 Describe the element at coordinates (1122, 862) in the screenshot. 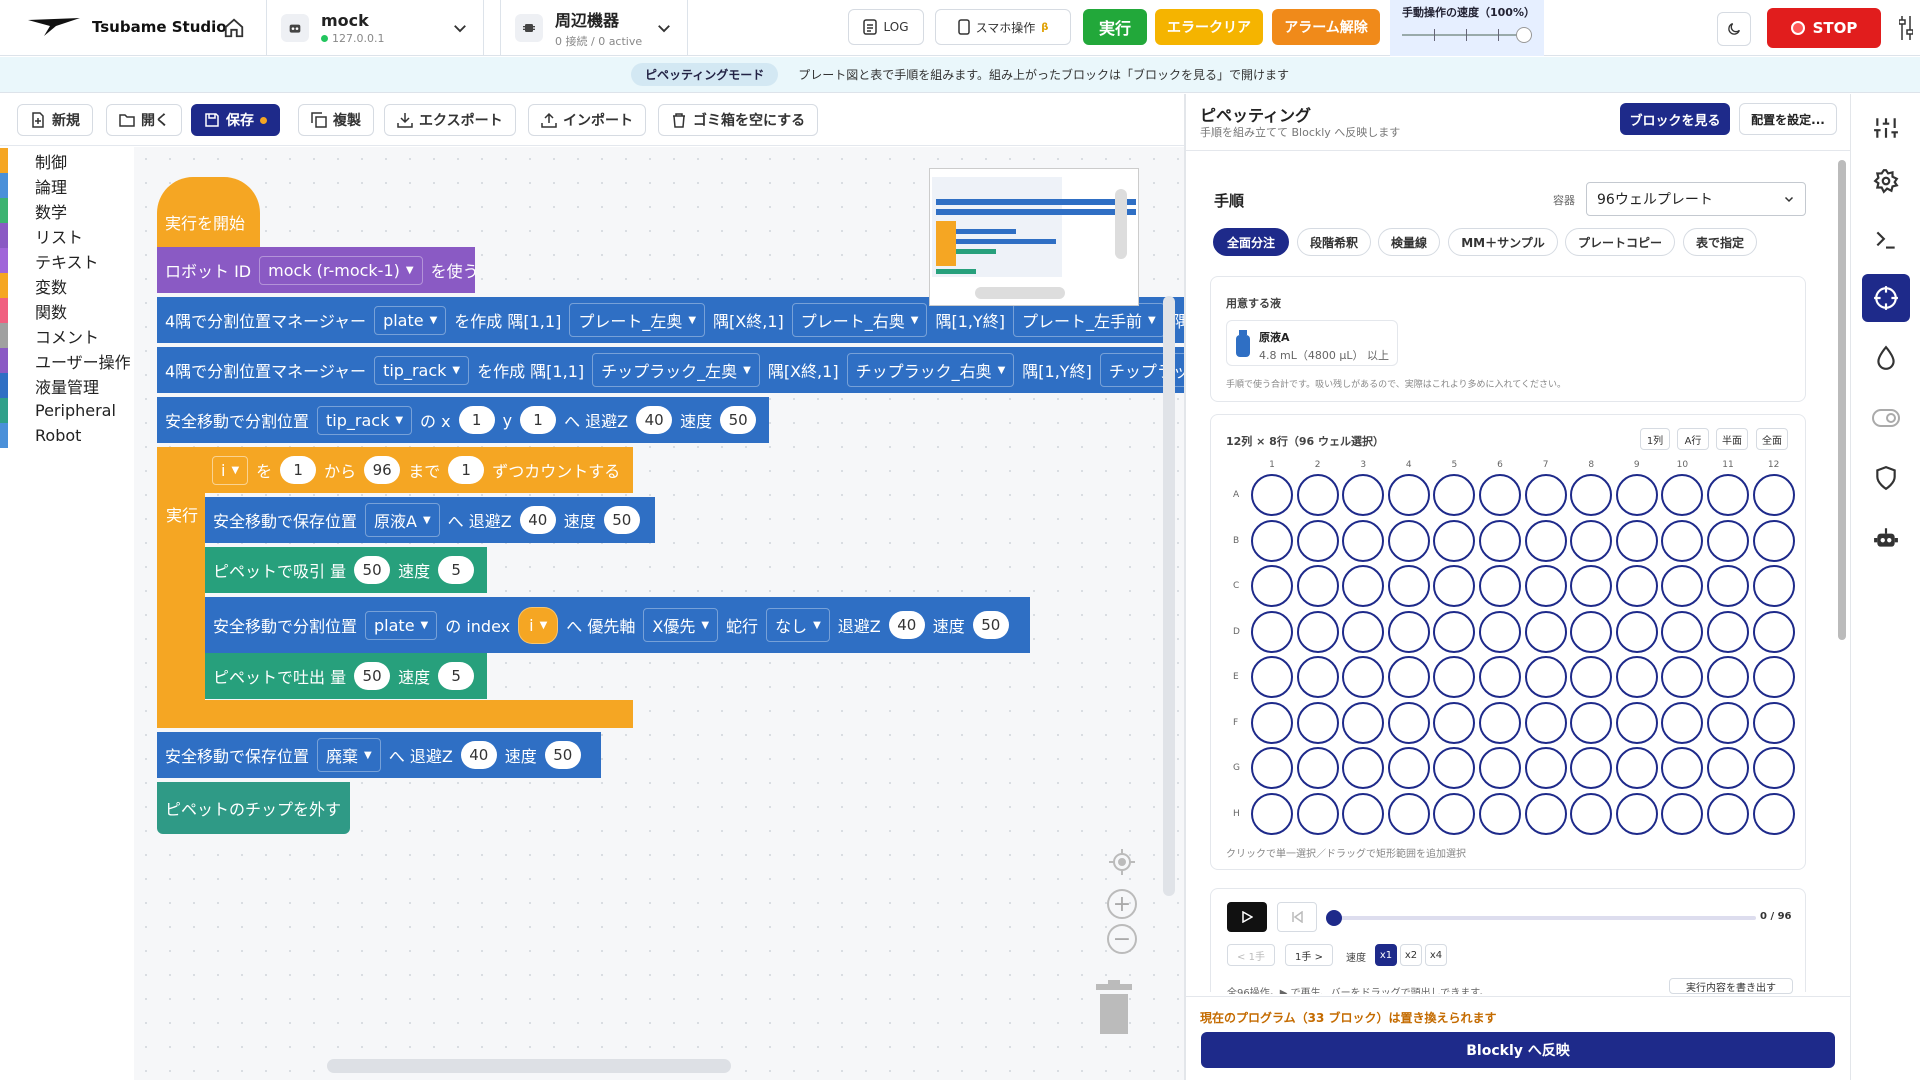

I see `recenter-icon` at that location.